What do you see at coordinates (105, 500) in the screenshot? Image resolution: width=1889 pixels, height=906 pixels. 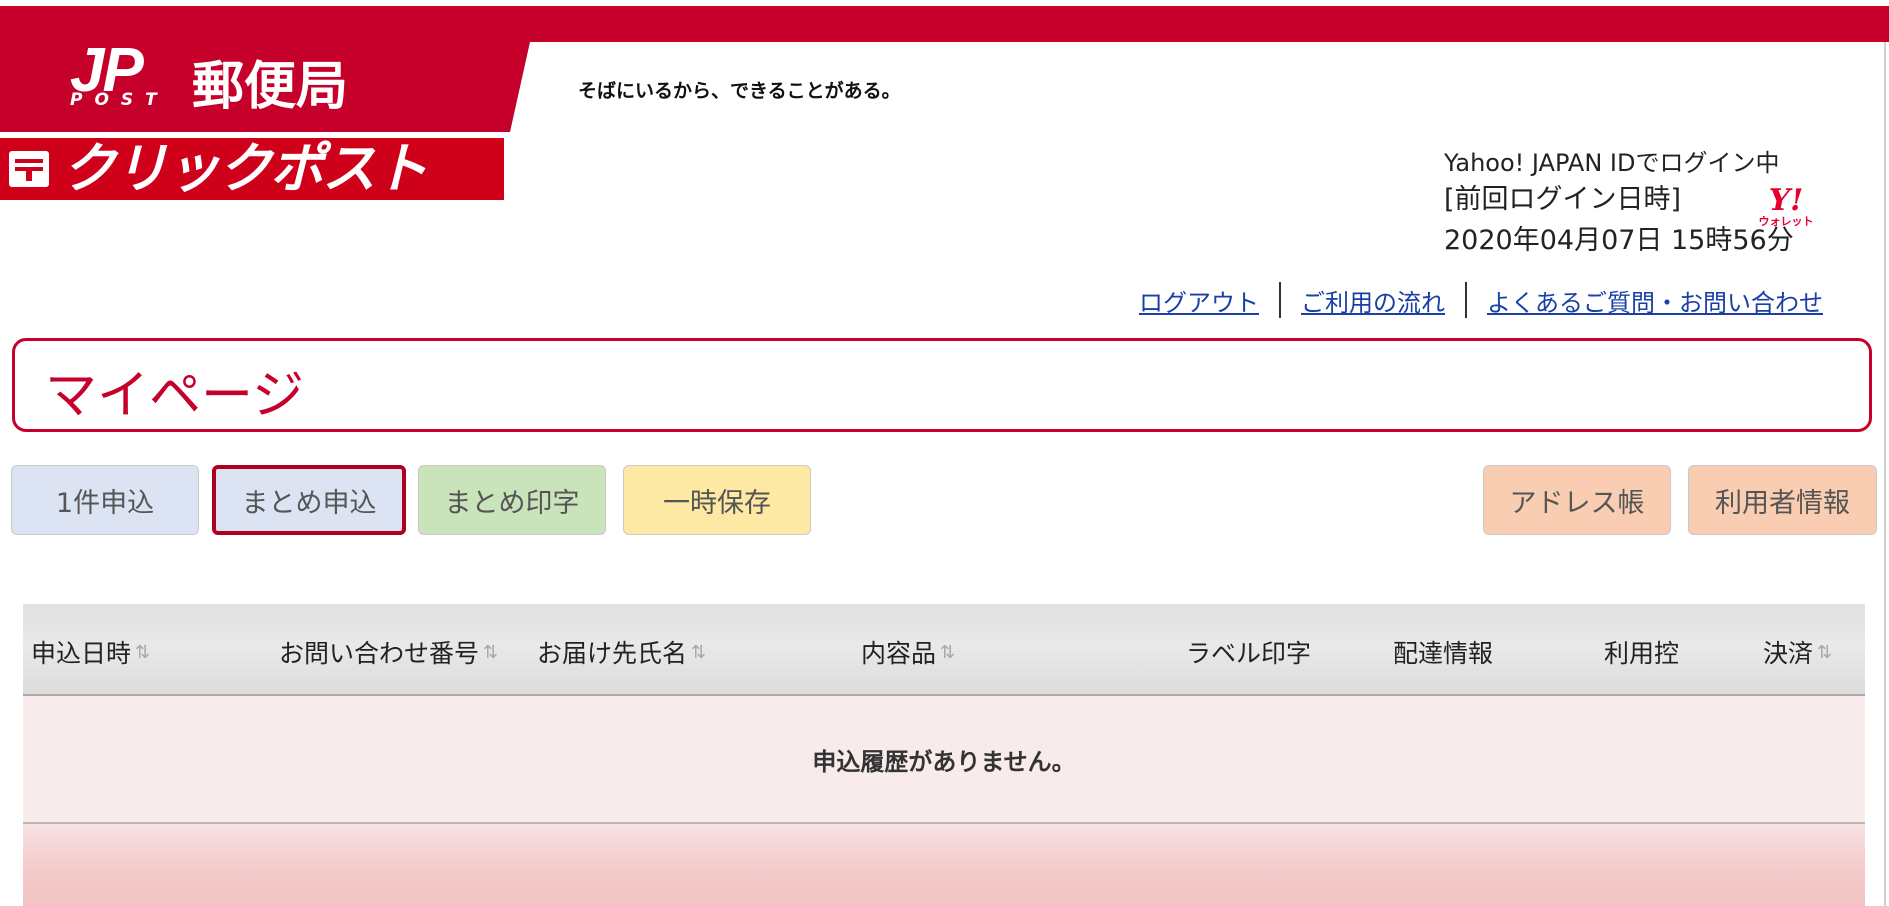 I see `single-application-button: 1件申込` at bounding box center [105, 500].